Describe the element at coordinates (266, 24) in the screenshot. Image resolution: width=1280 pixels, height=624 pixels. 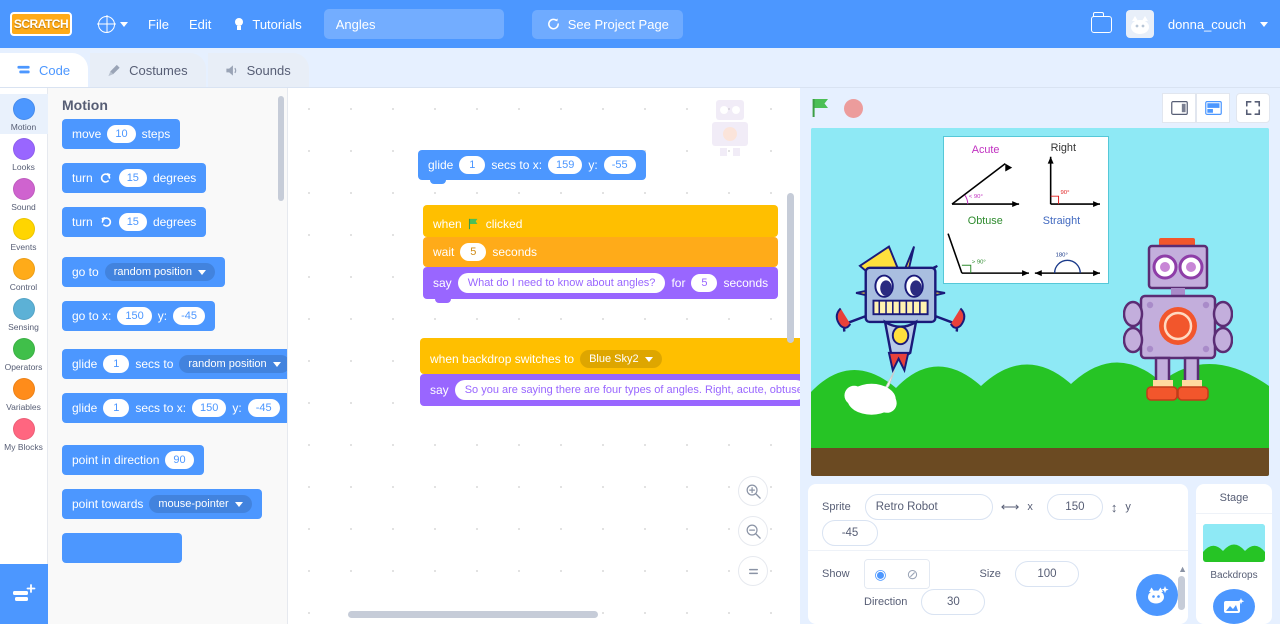
I see `menu-tutorials: Tutorials` at that location.